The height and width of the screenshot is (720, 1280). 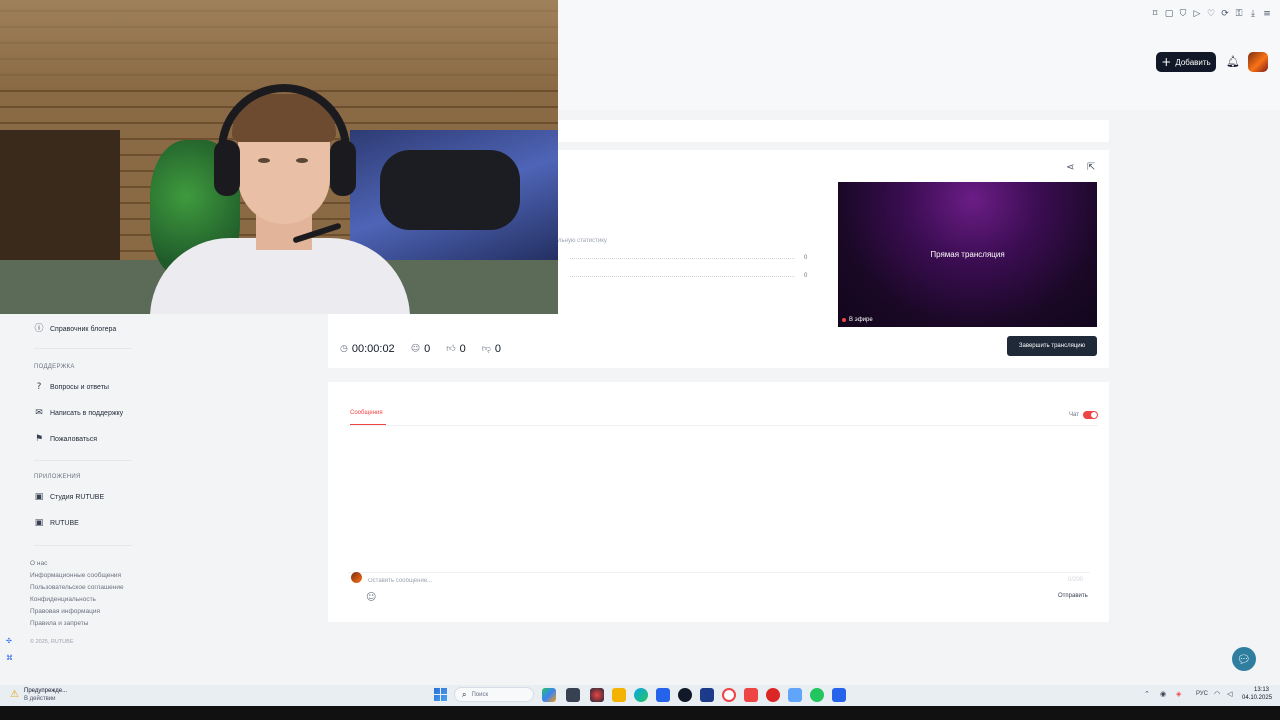 What do you see at coordinates (1217, 694) in the screenshot?
I see `wifi-icon: ◠` at bounding box center [1217, 694].